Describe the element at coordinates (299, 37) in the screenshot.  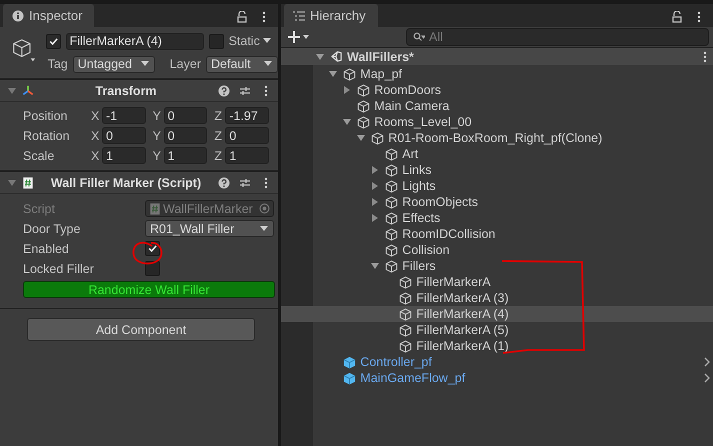
I see `add-icon` at that location.